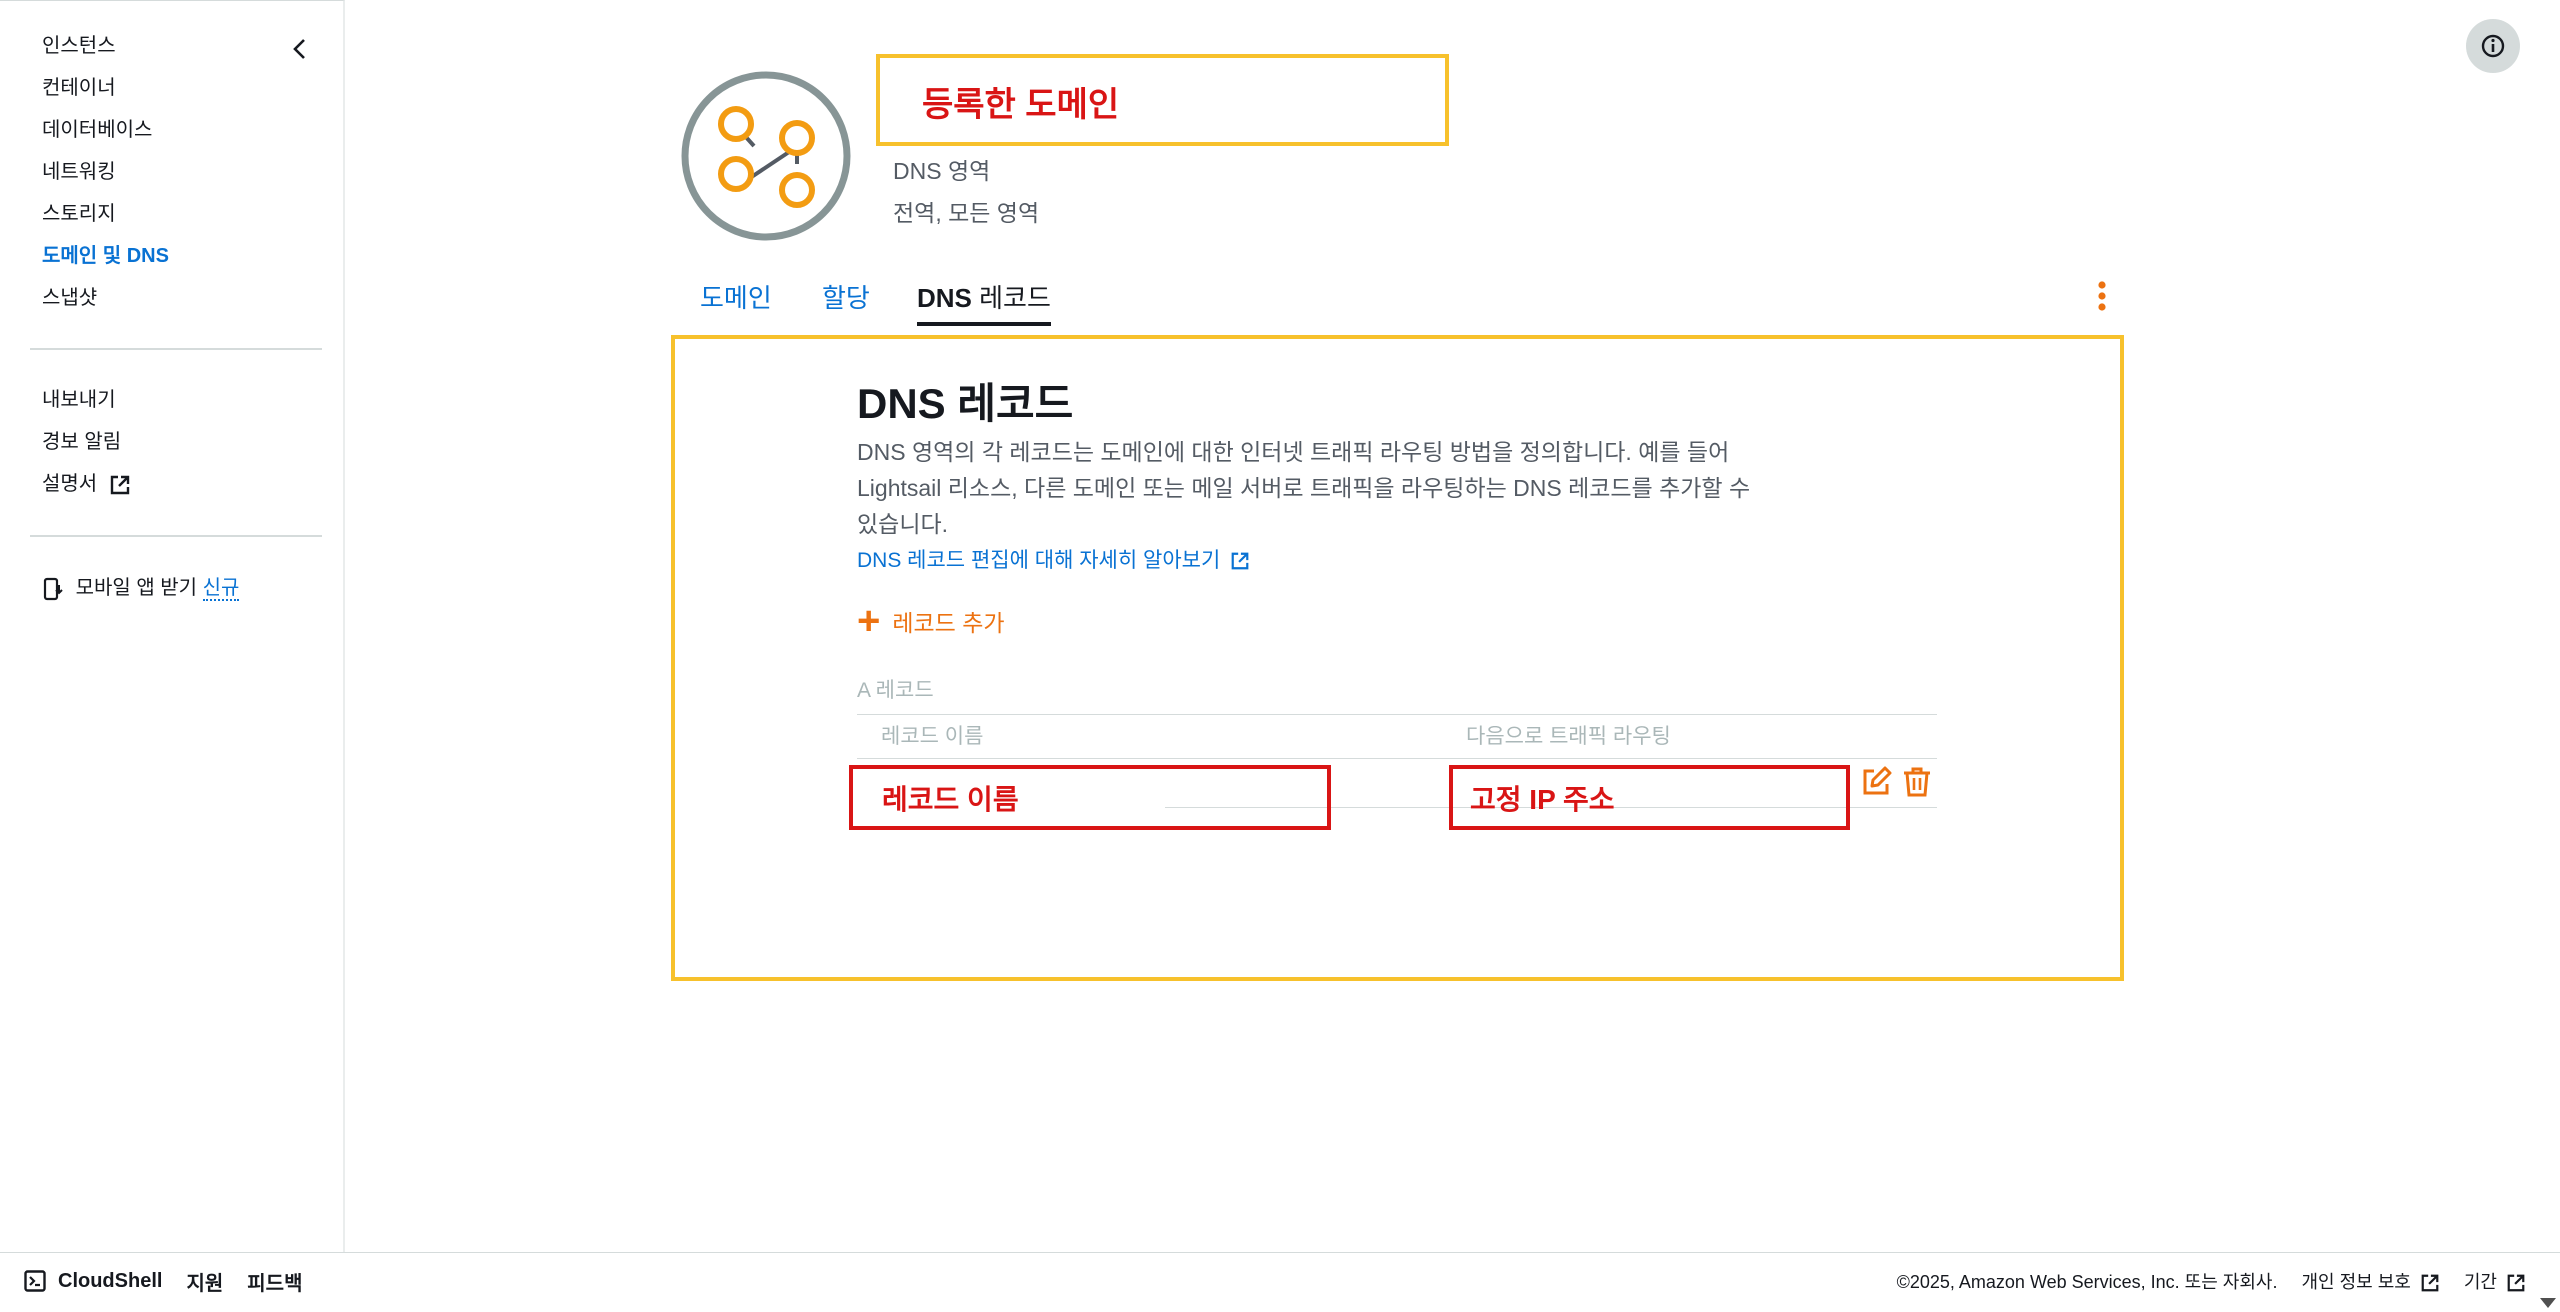 This screenshot has height=1312, width=2560. I want to click on mobile-app-label: 모바일 앱 받기, so click(136, 588).